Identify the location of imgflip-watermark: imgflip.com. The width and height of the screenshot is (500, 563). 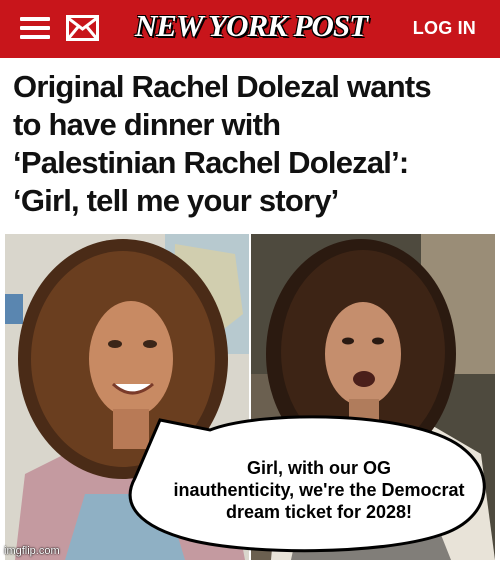
(32, 551).